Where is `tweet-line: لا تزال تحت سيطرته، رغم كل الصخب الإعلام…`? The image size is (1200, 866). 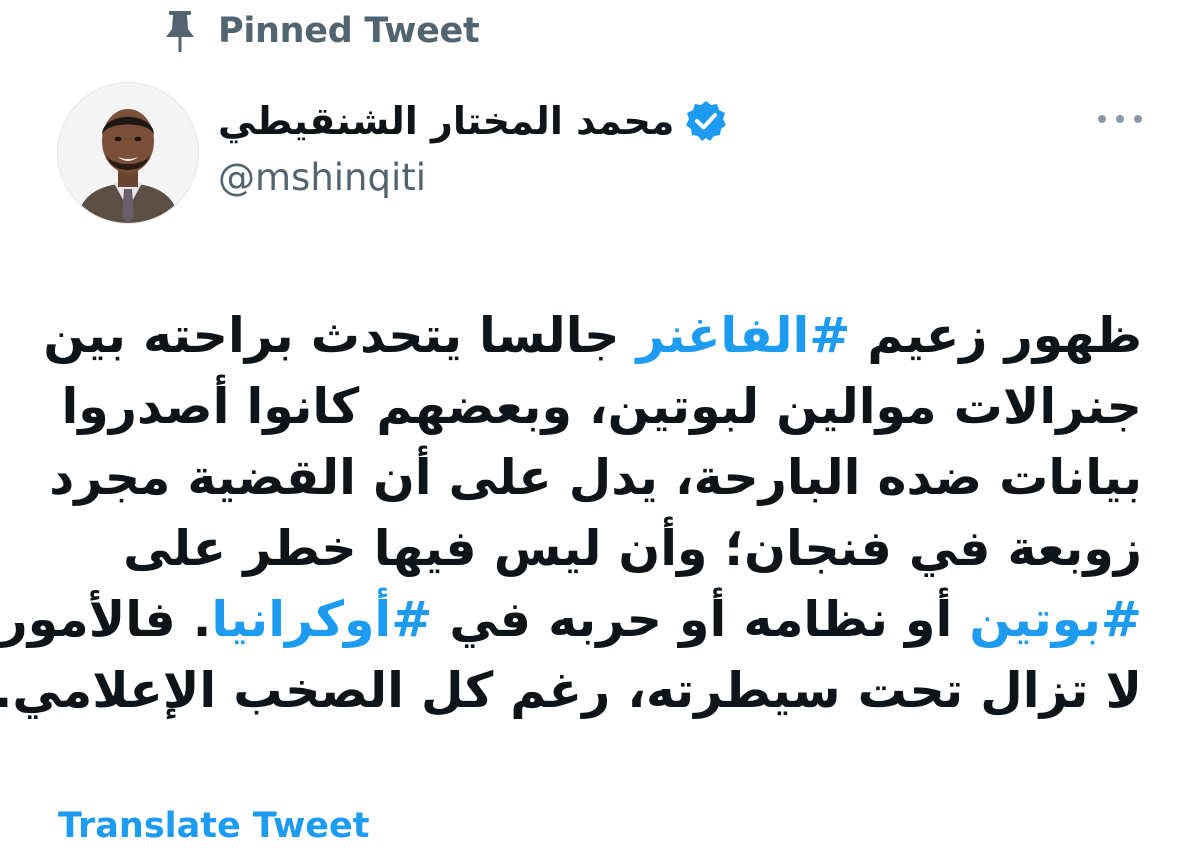
tweet-line: لا تزال تحت سيطرته، رغم كل الصخب الإعلام… is located at coordinates (571, 690).